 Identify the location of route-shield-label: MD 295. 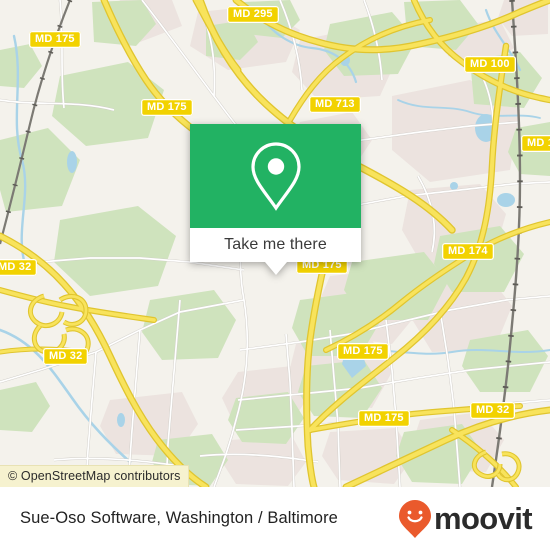
(253, 14).